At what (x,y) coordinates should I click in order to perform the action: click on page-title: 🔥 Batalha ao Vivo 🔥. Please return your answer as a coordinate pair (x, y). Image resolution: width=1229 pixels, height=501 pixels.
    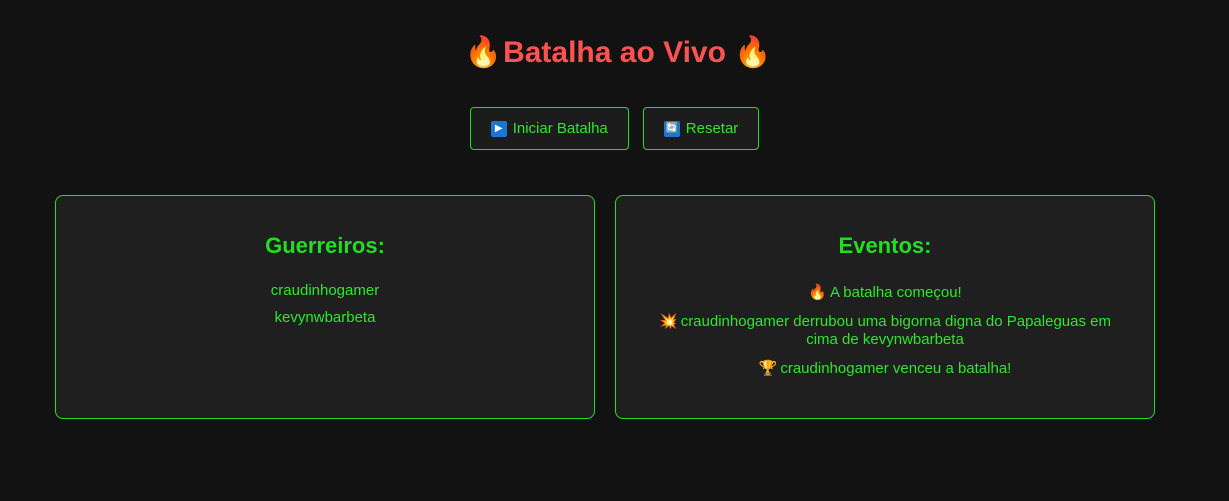
    Looking at the image, I should click on (614, 53).